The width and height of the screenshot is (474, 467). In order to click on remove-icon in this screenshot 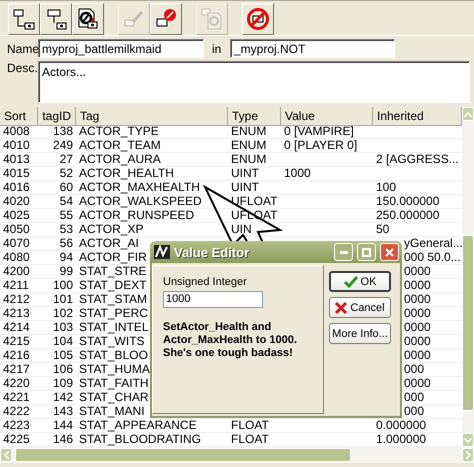, I will do `click(166, 19)`.